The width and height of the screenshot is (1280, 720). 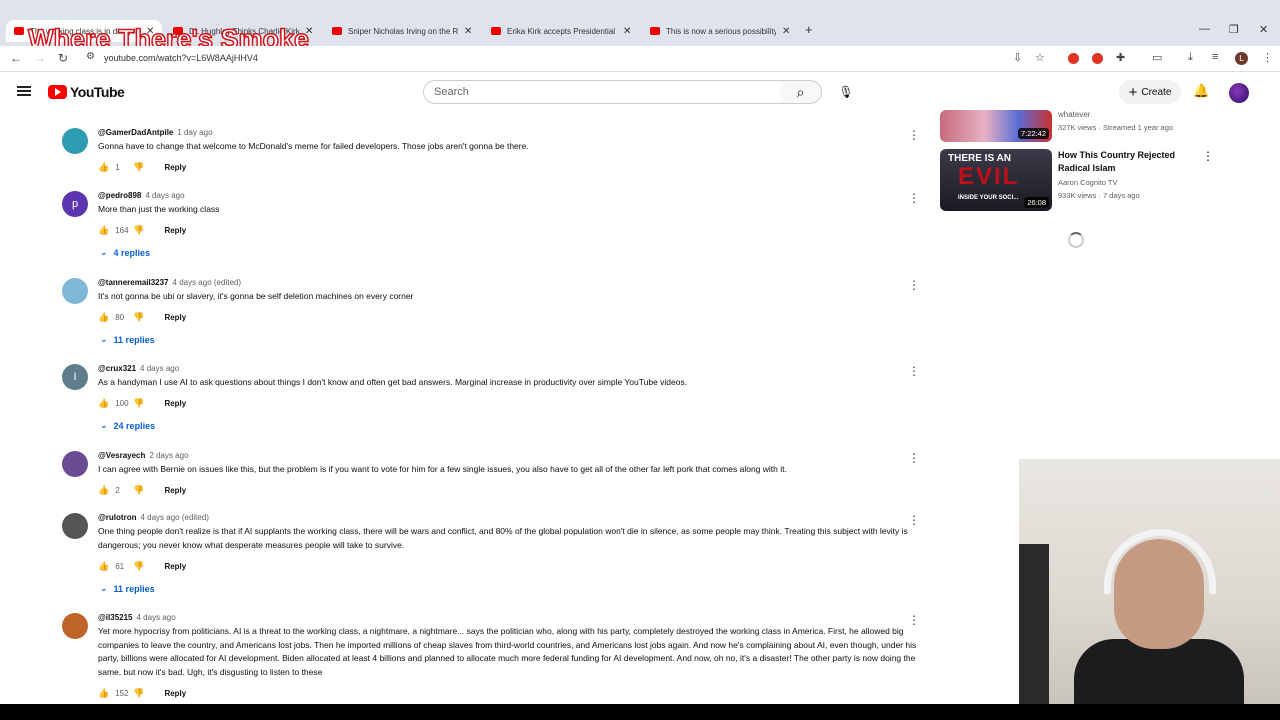 What do you see at coordinates (63, 58) in the screenshot?
I see `reload-icon: ↻` at bounding box center [63, 58].